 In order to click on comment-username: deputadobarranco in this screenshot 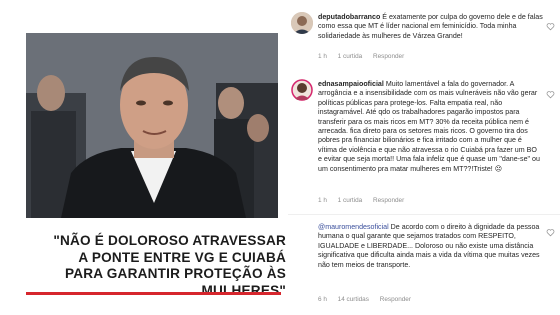, I will do `click(349, 17)`.